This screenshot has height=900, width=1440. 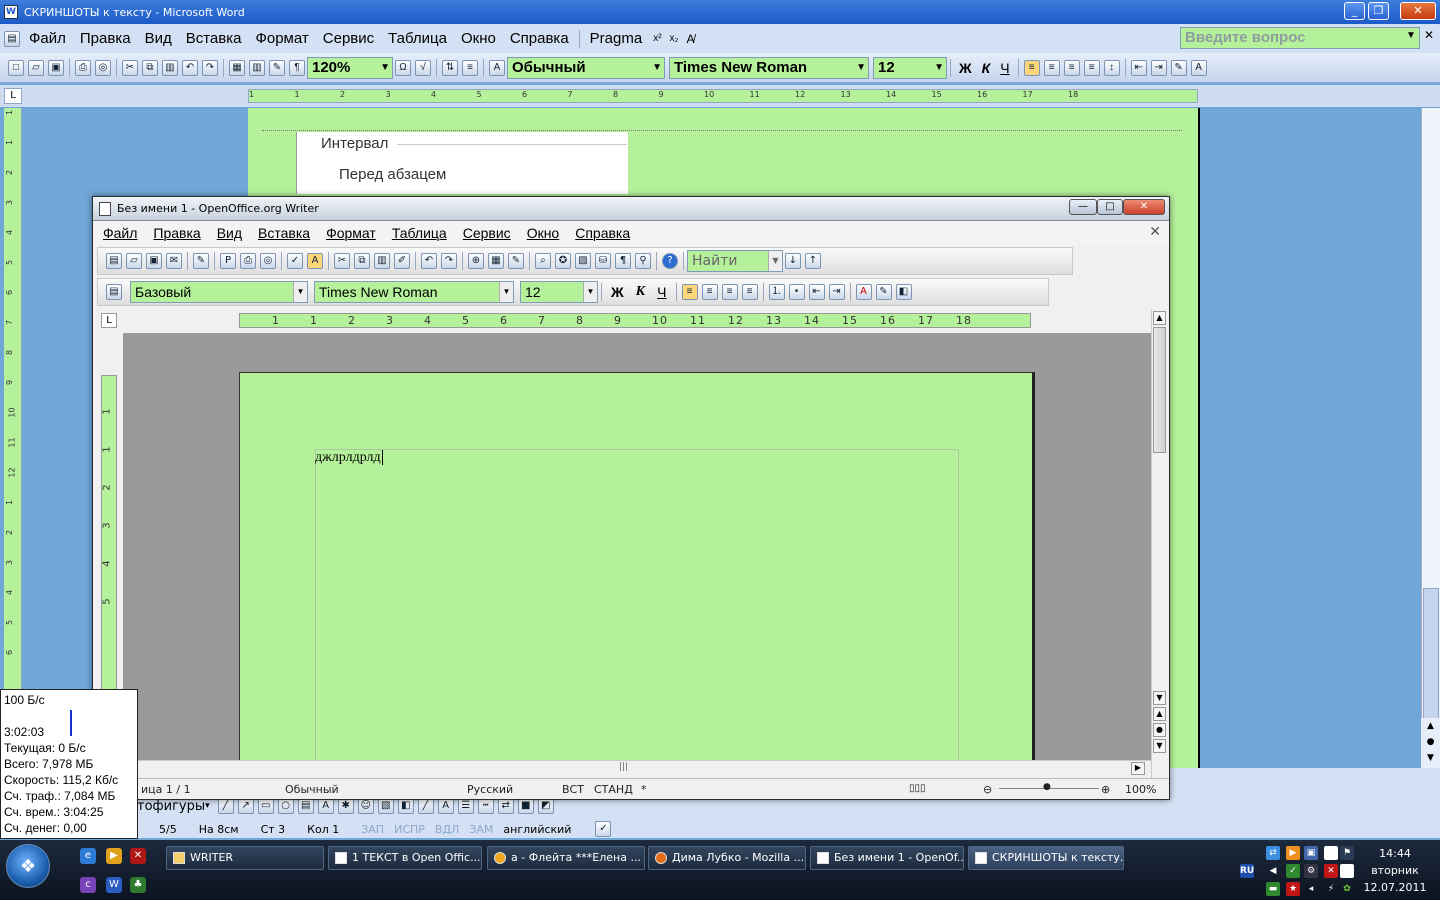 I want to click on tray-green-icon: ▬, so click(x=1273, y=889).